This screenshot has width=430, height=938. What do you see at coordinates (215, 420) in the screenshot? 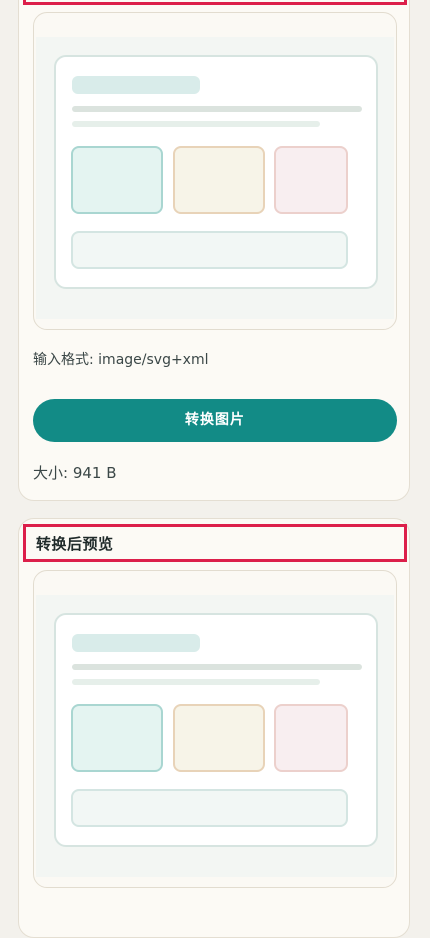
I see `convert-image-button: 转换图片` at bounding box center [215, 420].